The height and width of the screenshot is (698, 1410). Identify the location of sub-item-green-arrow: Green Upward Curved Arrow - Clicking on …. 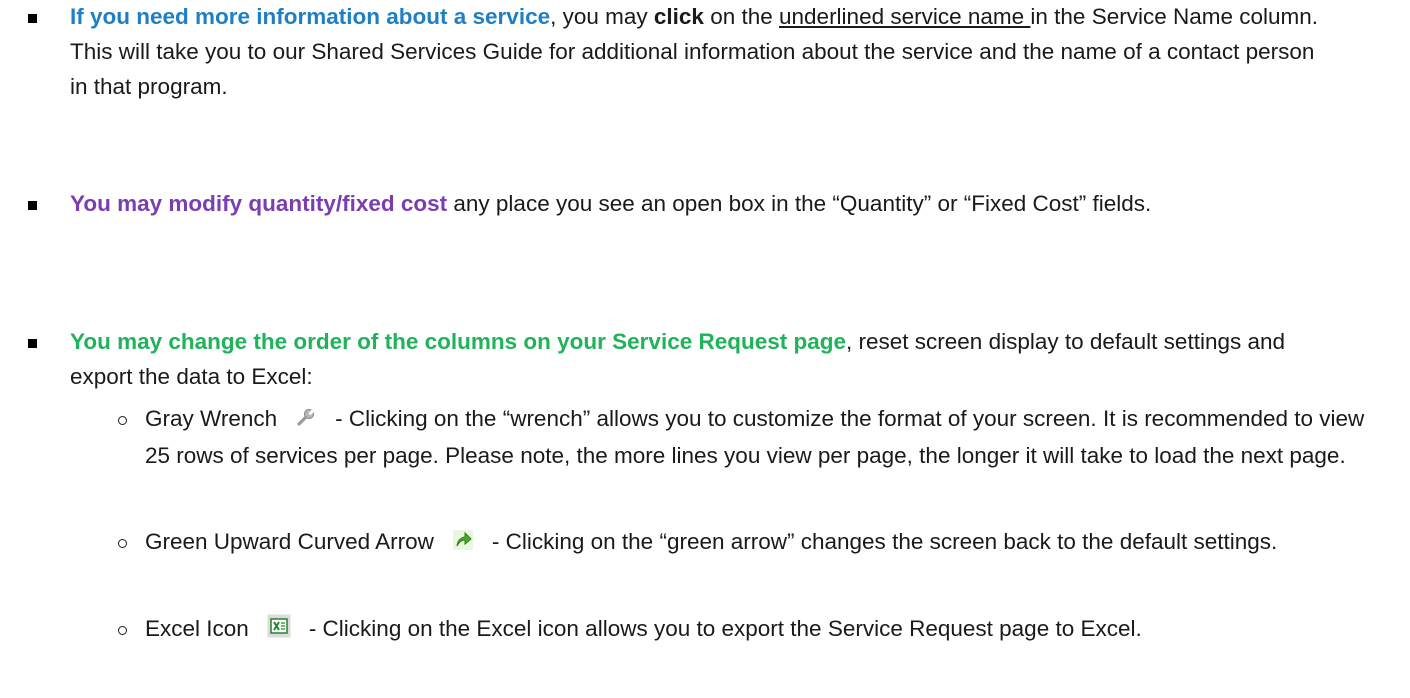
(757, 542).